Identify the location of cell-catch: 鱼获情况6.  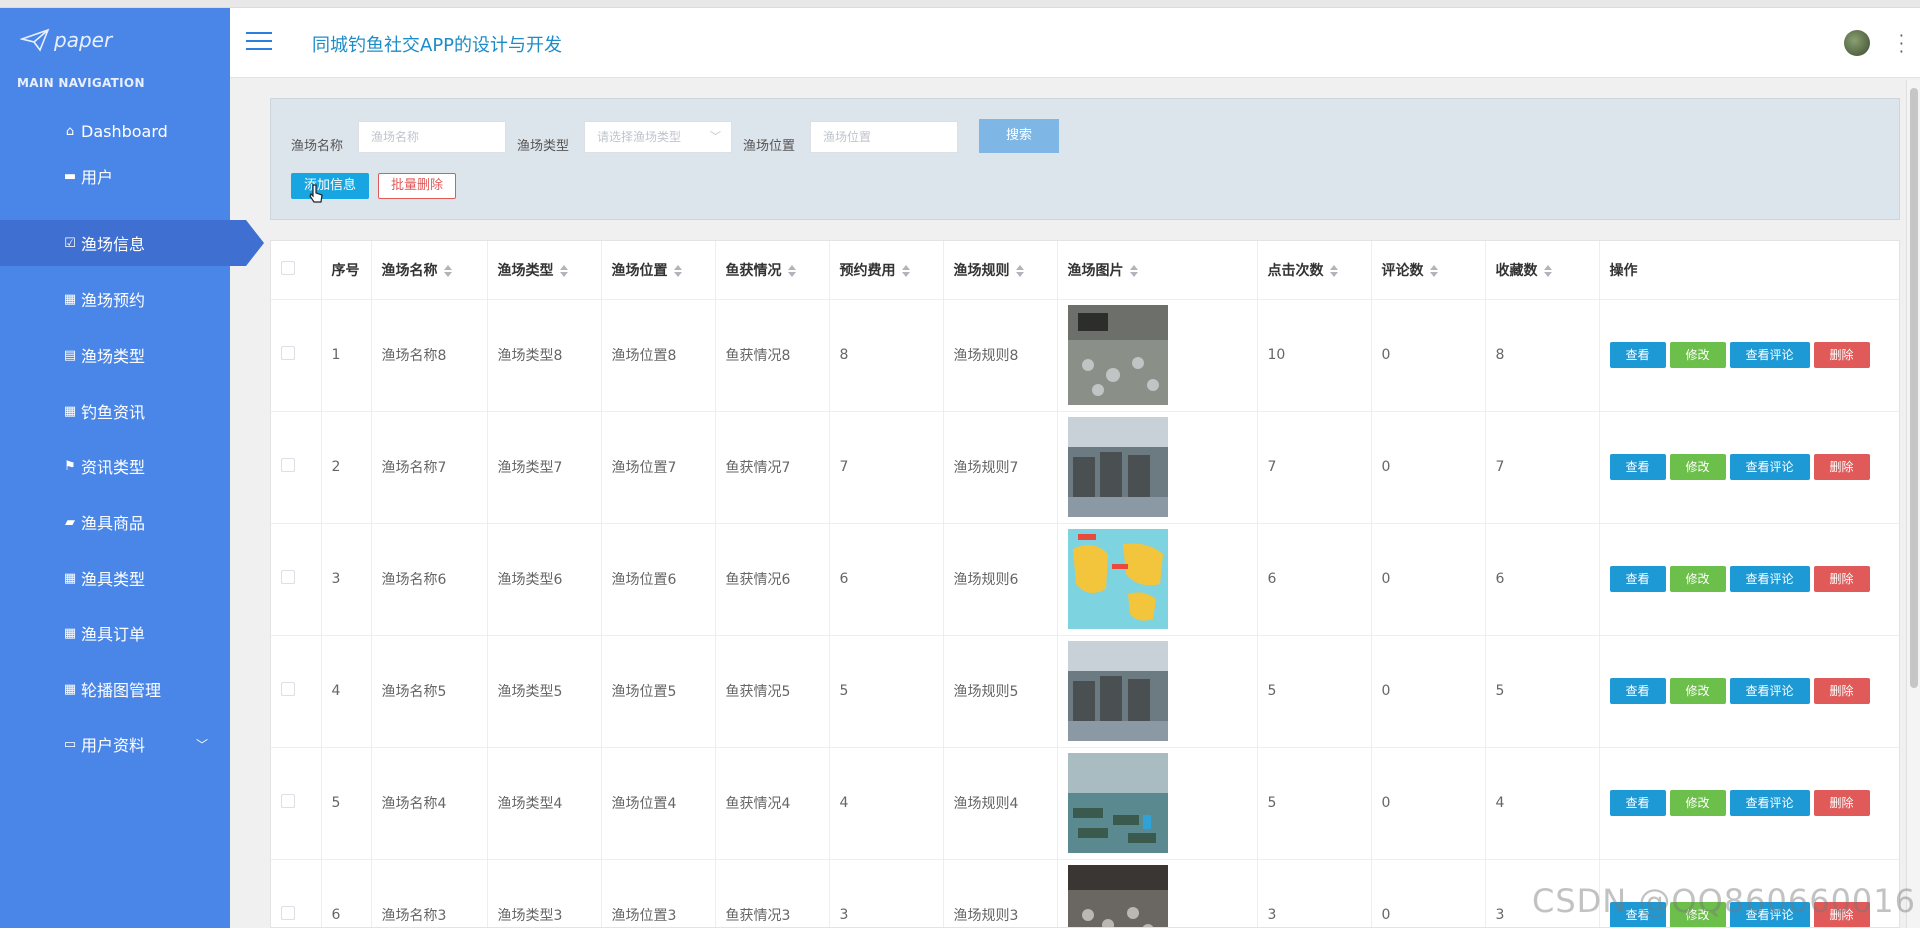
(772, 579).